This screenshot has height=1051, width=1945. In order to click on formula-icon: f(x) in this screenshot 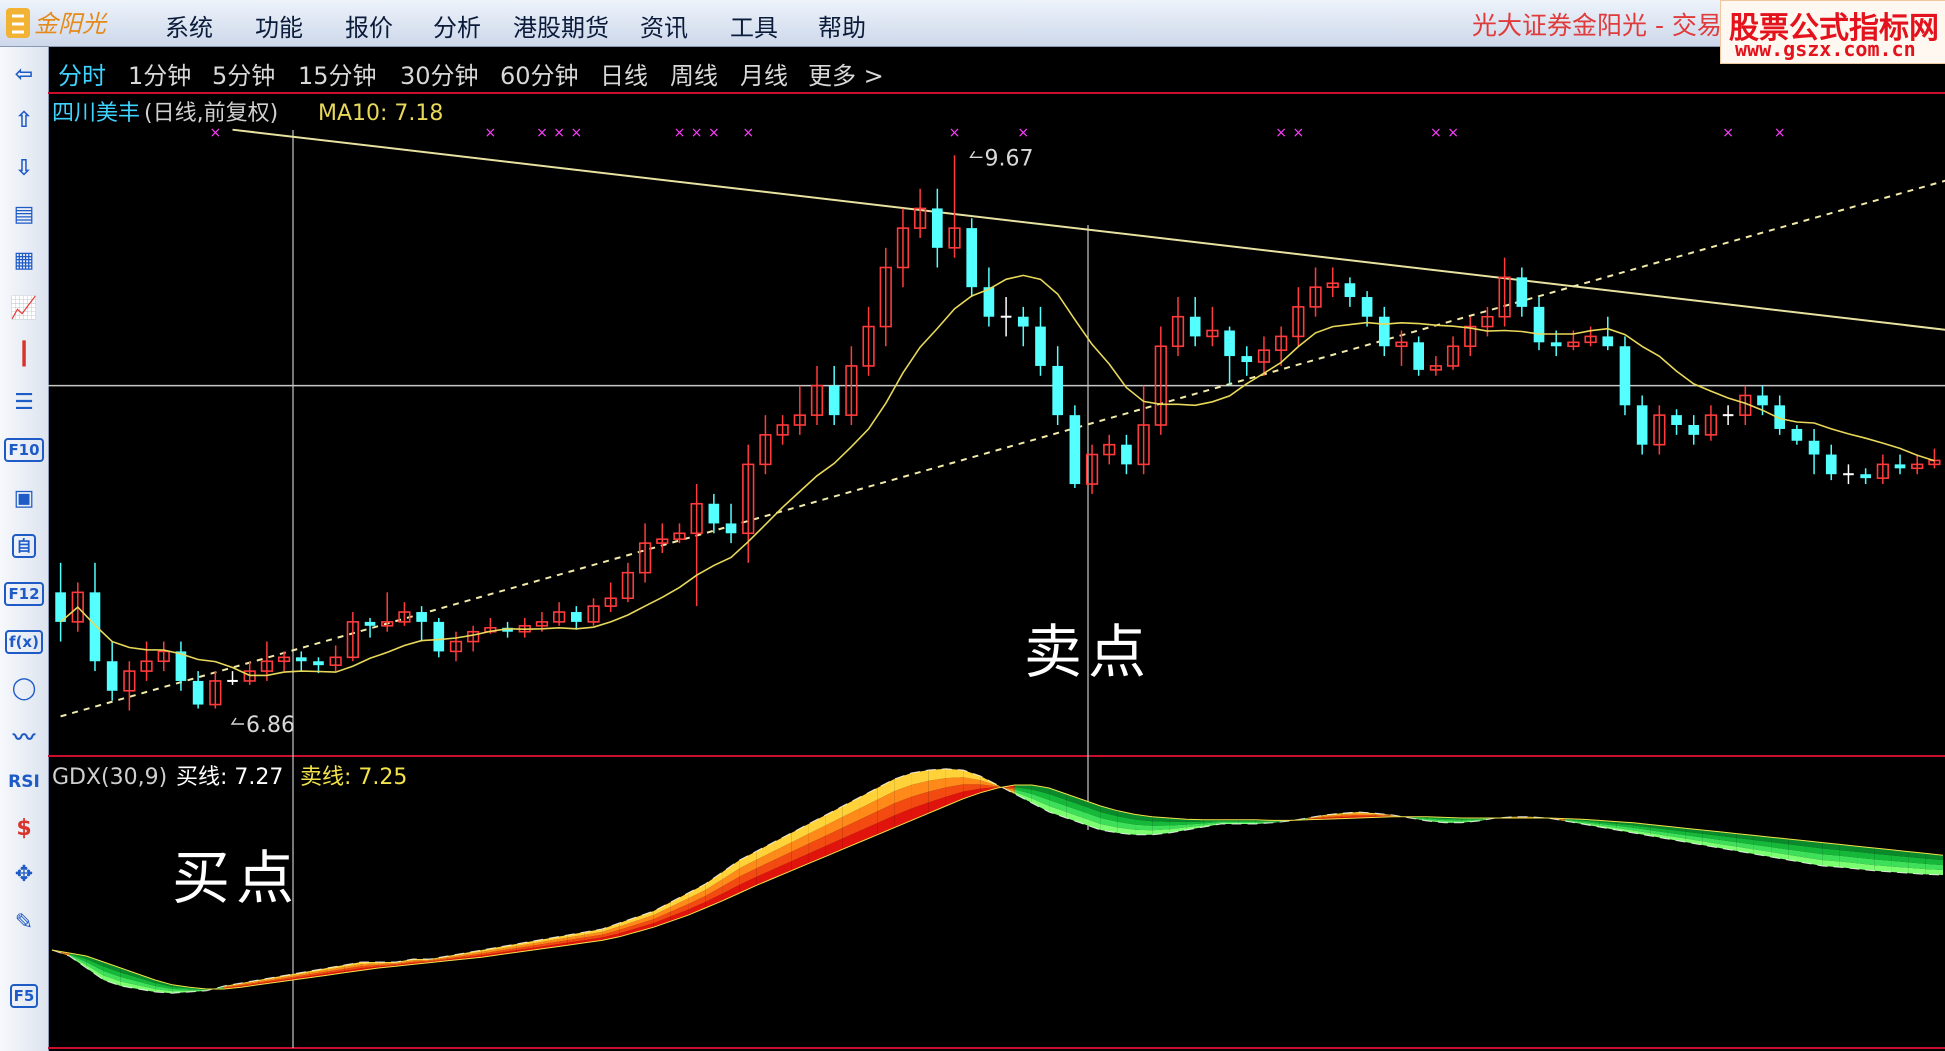, I will do `click(24, 642)`.